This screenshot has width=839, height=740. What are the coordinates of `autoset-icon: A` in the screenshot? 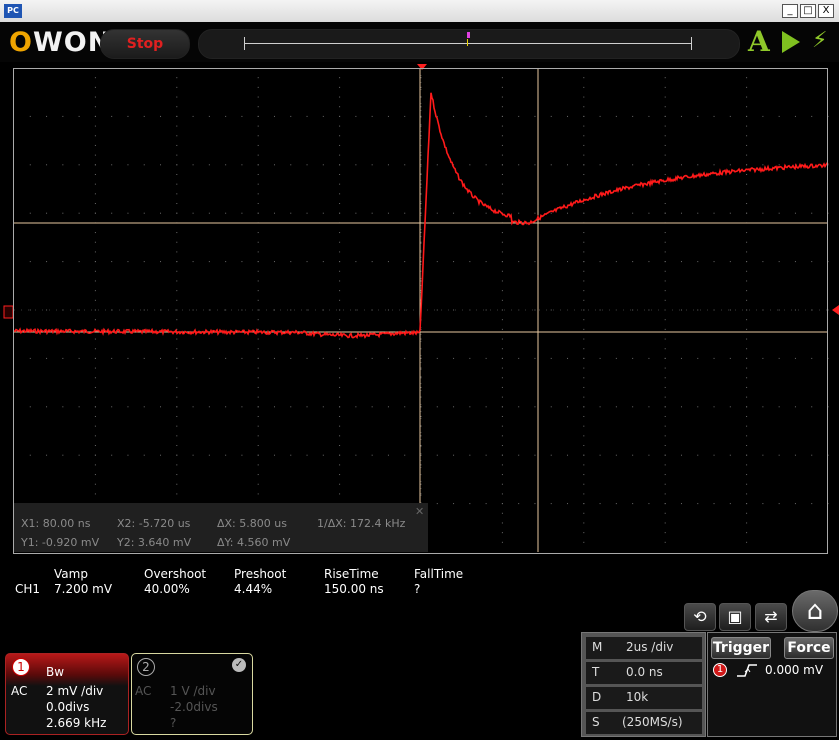 It's located at (759, 41).